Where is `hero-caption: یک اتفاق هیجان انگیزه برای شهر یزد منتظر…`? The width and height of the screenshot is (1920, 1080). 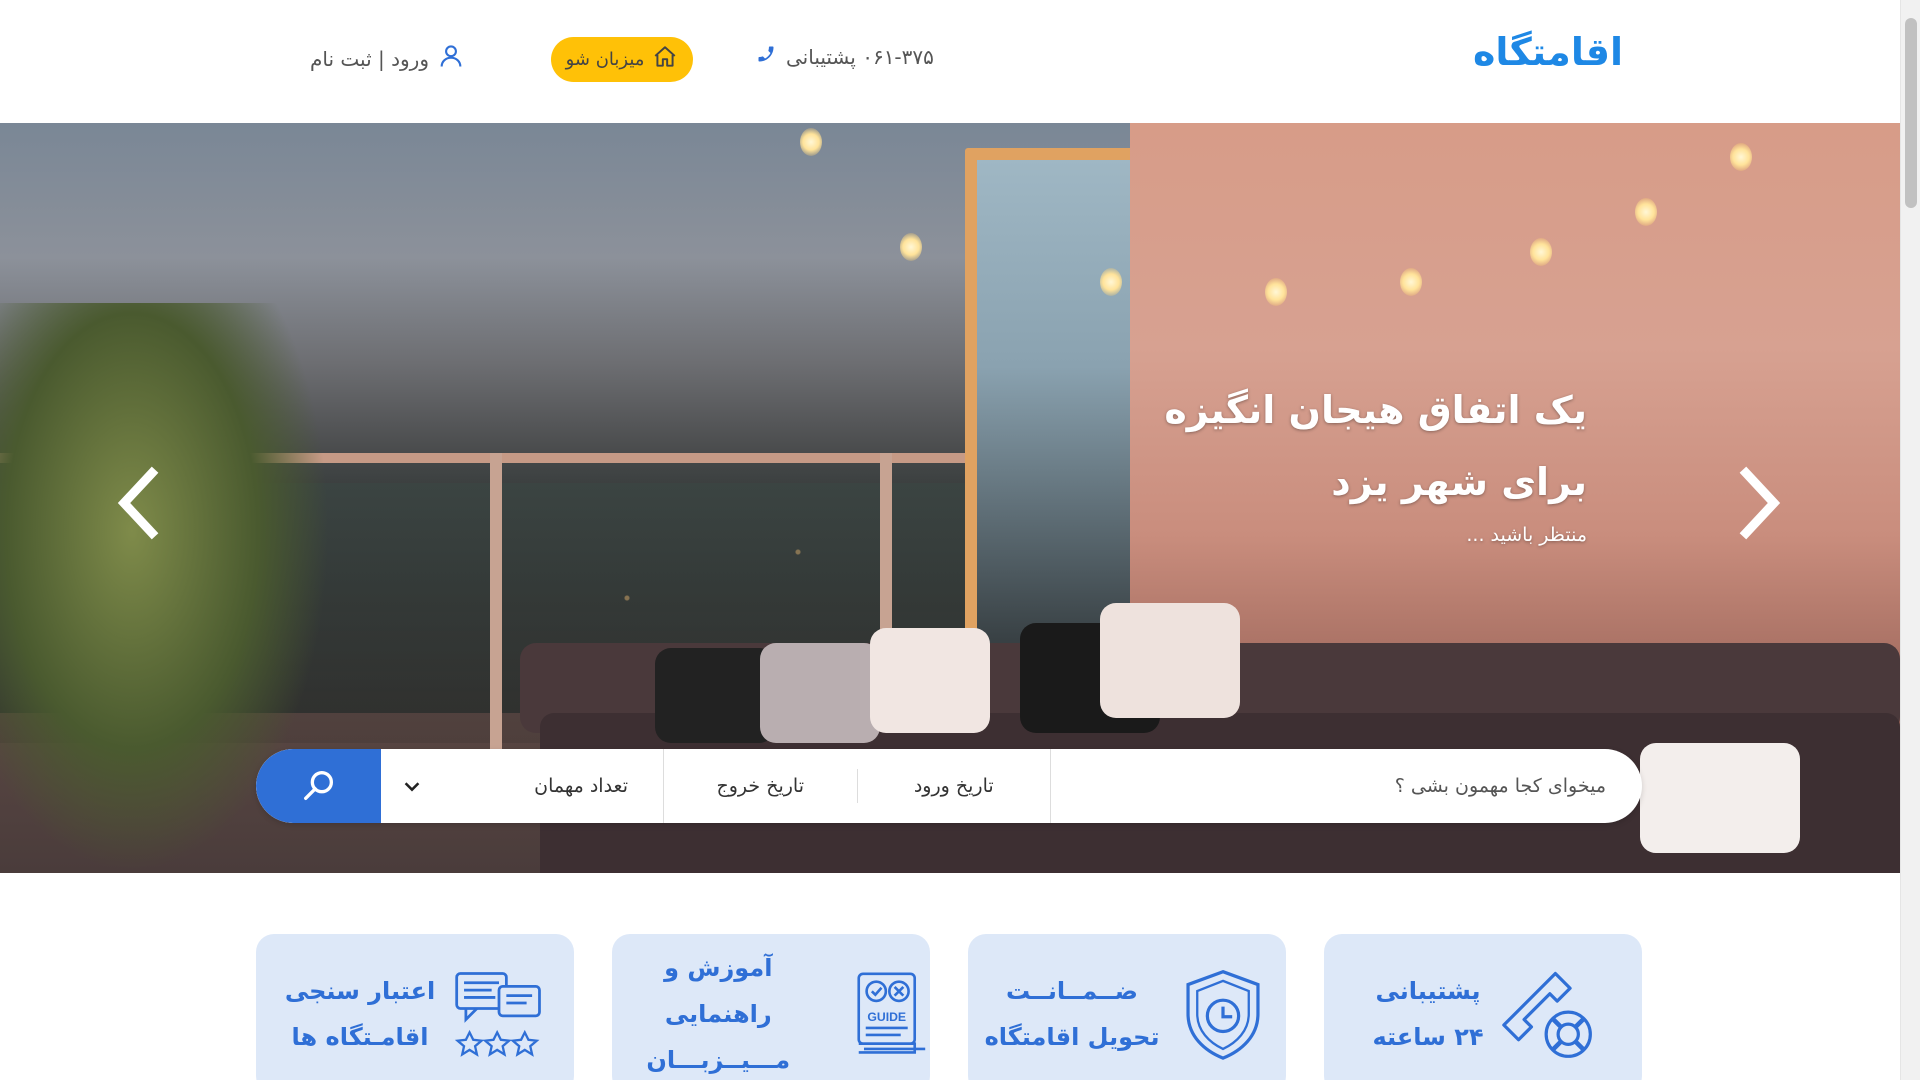
hero-caption: یک اتفاق هیجان انگیزه برای شهر یزد منتظر… is located at coordinates (1375, 467).